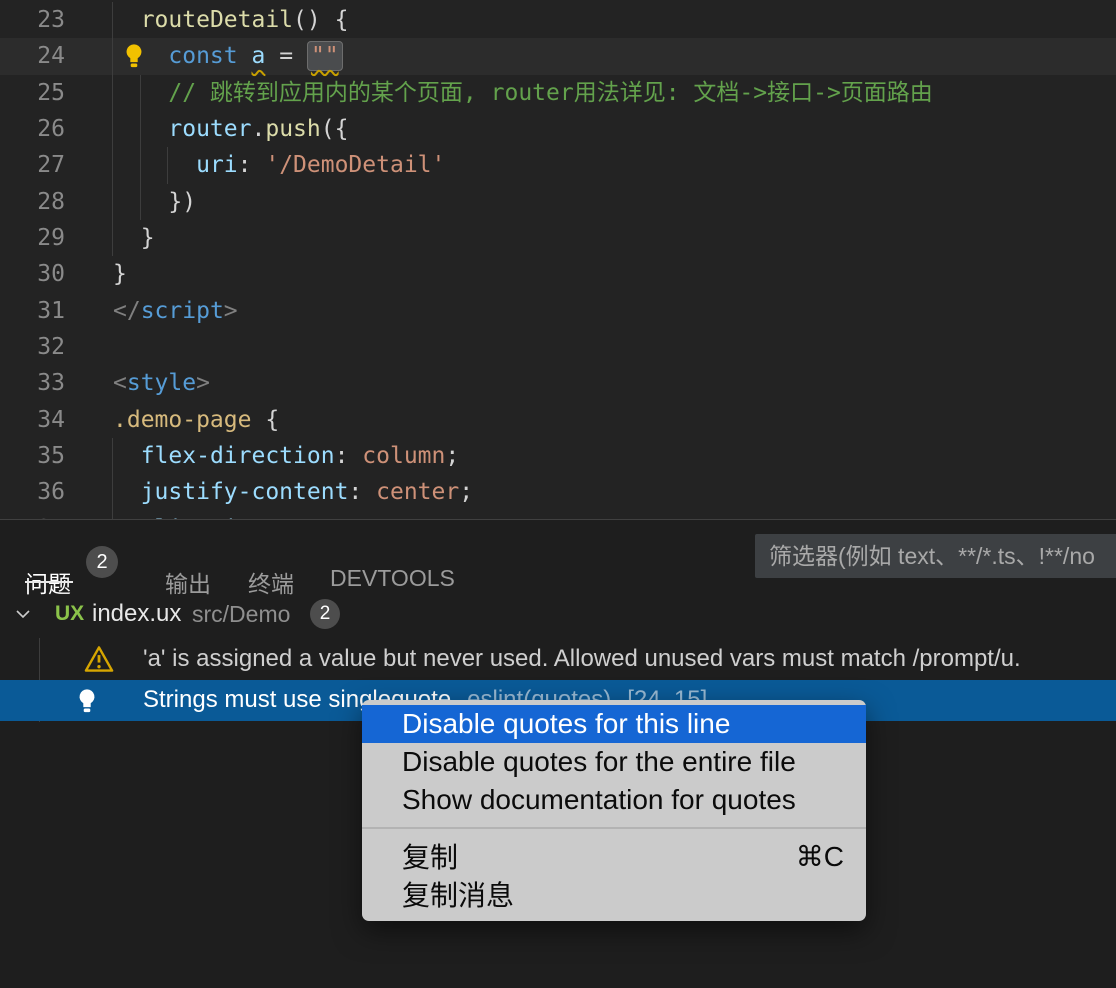  What do you see at coordinates (51, 347) in the screenshot?
I see `line-number: 32` at bounding box center [51, 347].